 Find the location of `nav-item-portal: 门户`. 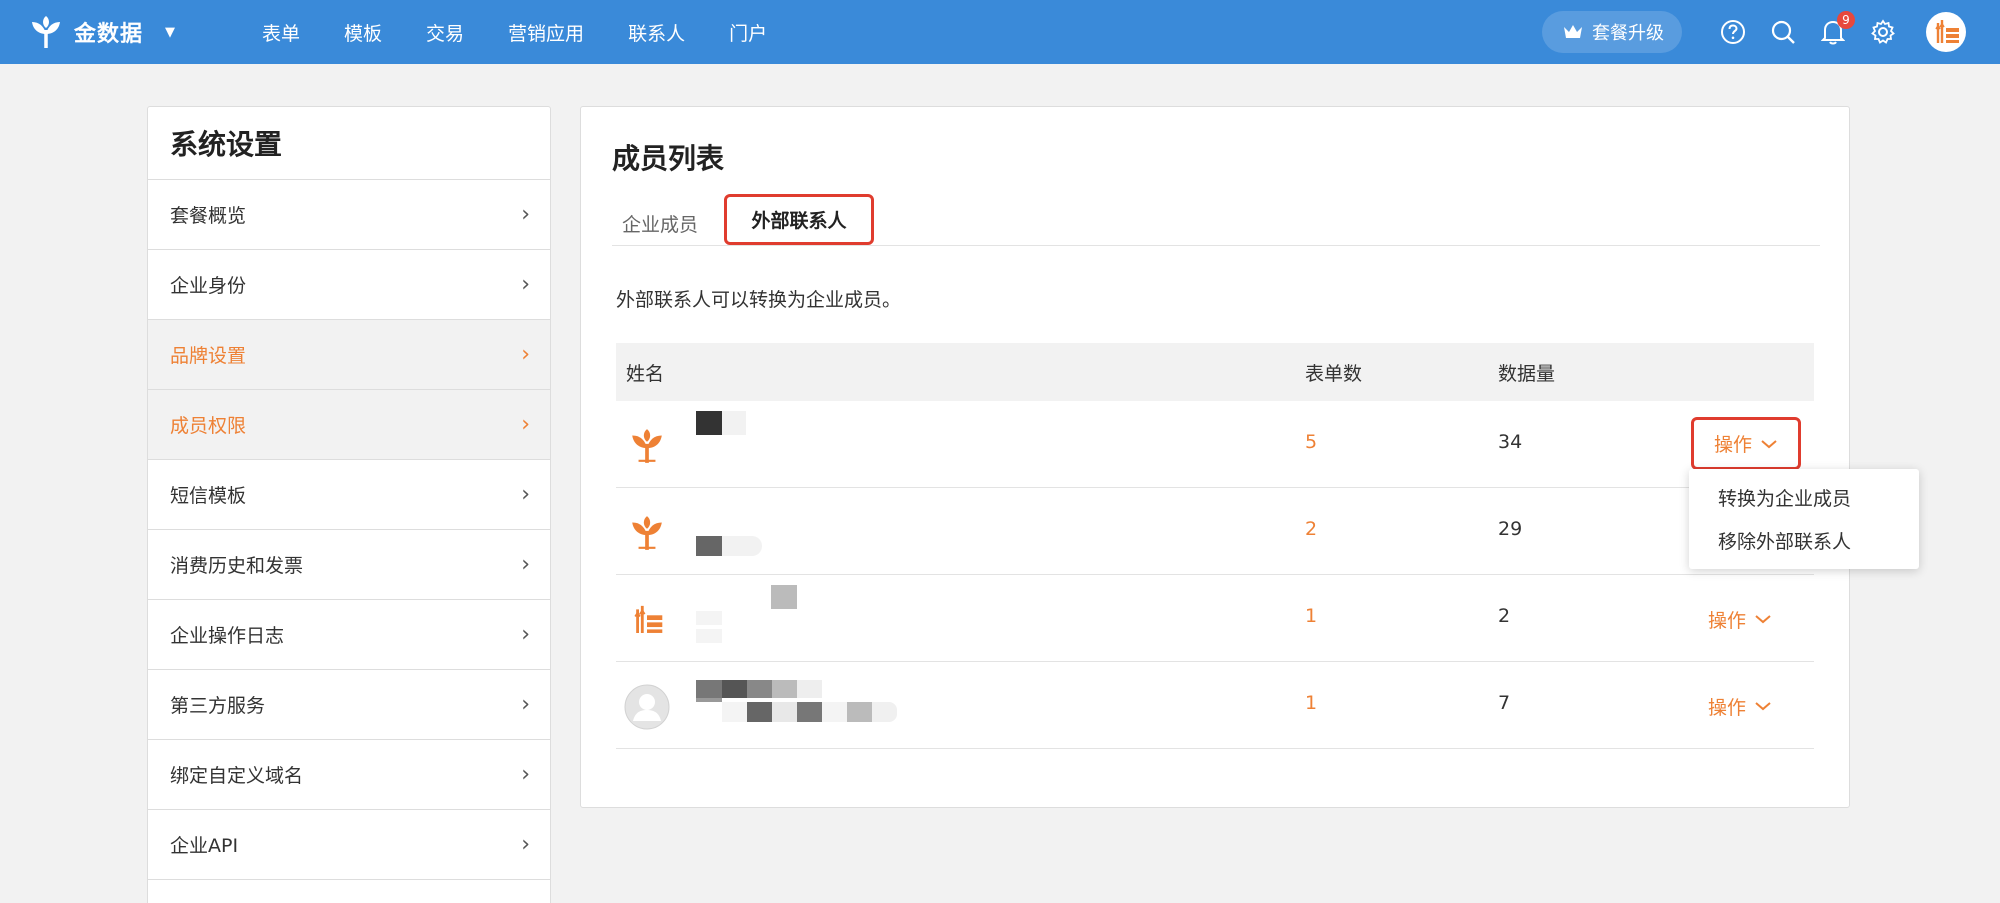

nav-item-portal: 门户 is located at coordinates (748, 32).